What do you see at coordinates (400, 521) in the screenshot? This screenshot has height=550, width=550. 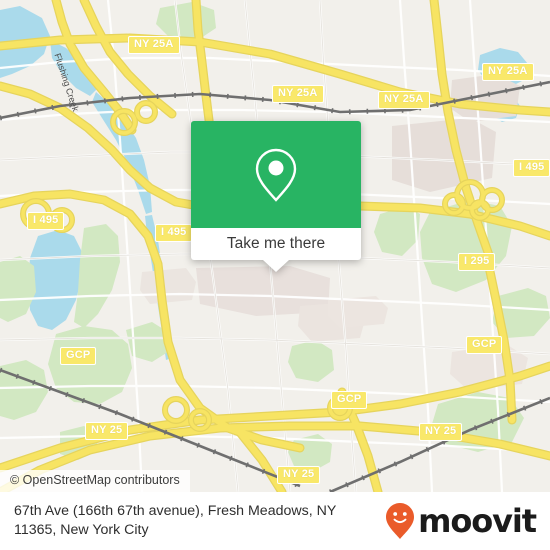 I see `moovit-smiley-pin-icon` at bounding box center [400, 521].